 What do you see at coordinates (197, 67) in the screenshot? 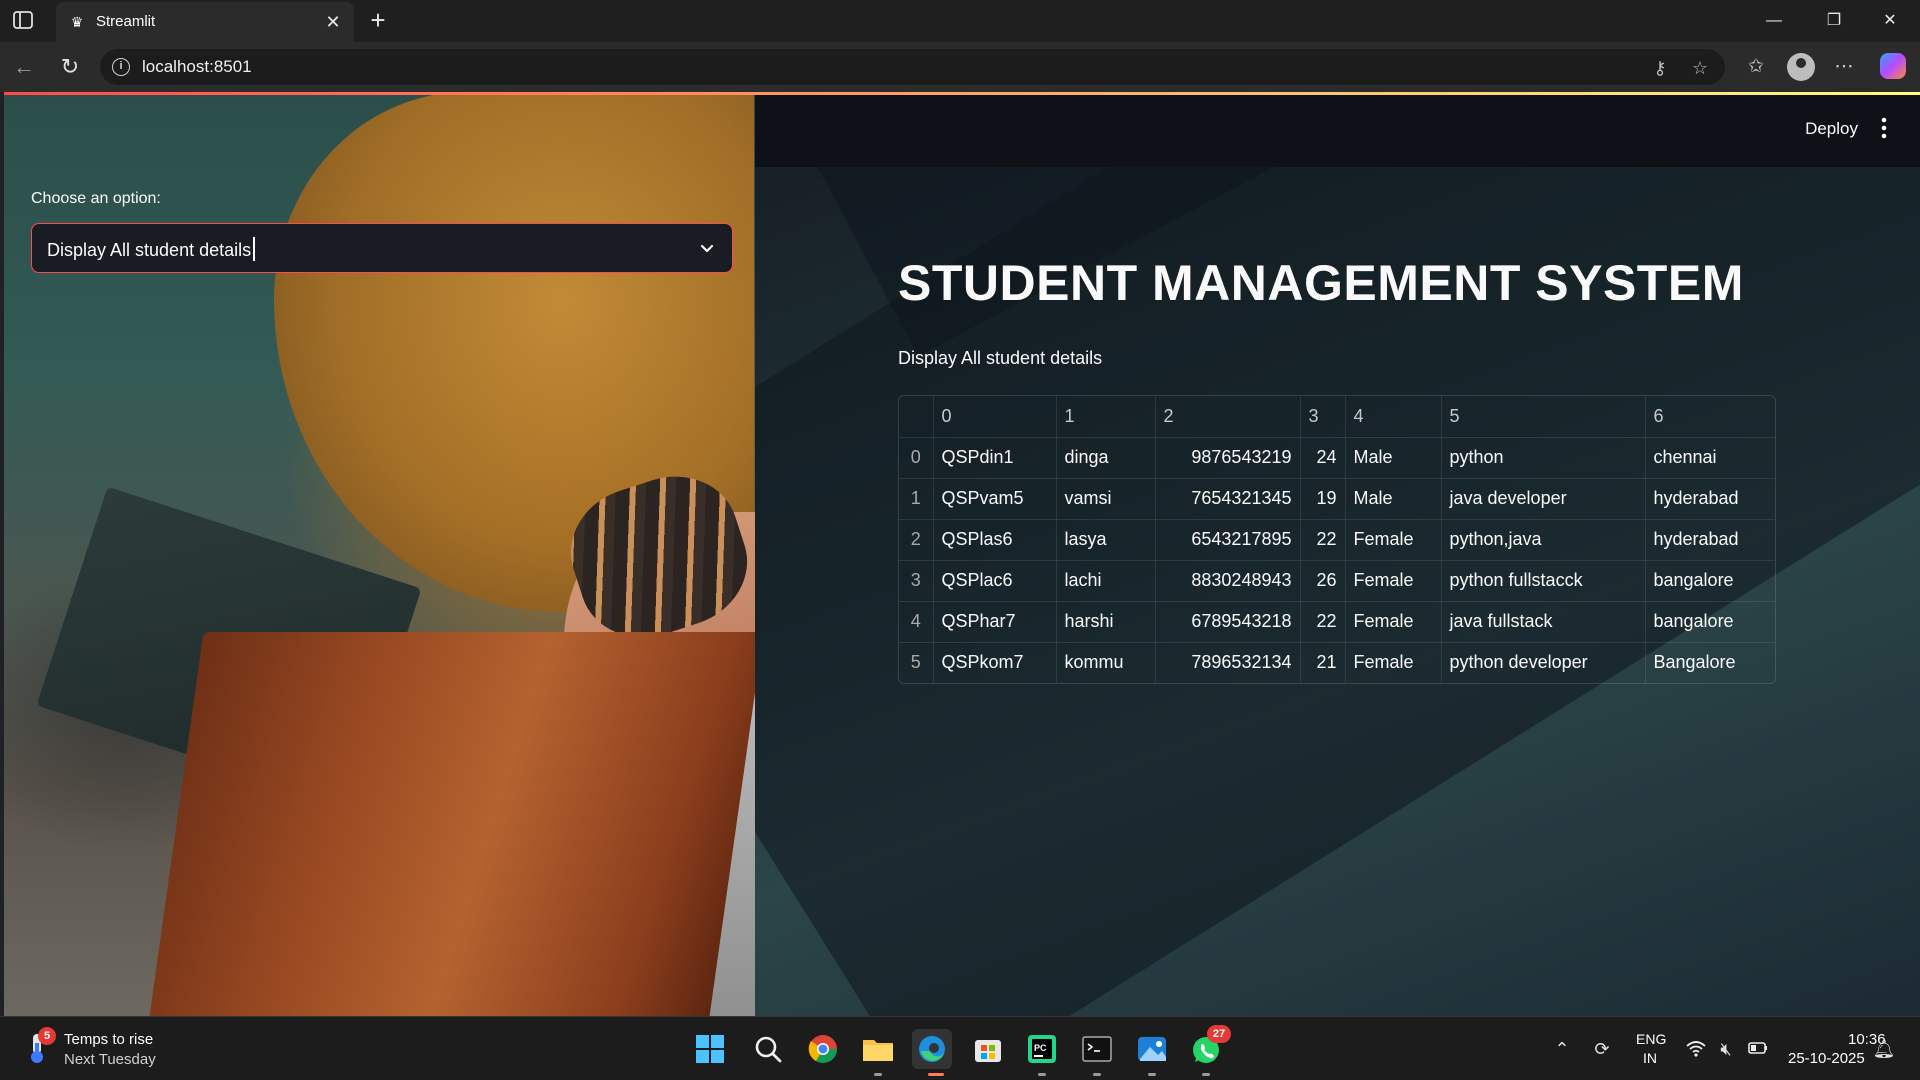
I see `url-text: localhost:8501` at bounding box center [197, 67].